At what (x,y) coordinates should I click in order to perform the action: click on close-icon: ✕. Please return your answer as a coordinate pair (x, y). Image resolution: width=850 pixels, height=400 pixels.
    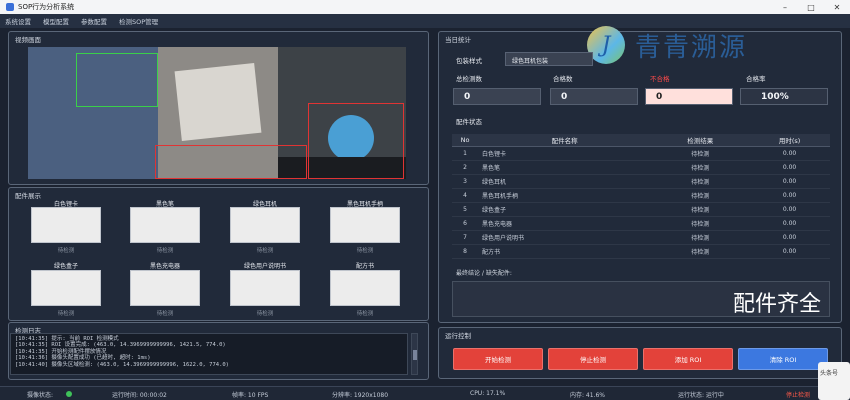
    Looking at the image, I should click on (837, 7).